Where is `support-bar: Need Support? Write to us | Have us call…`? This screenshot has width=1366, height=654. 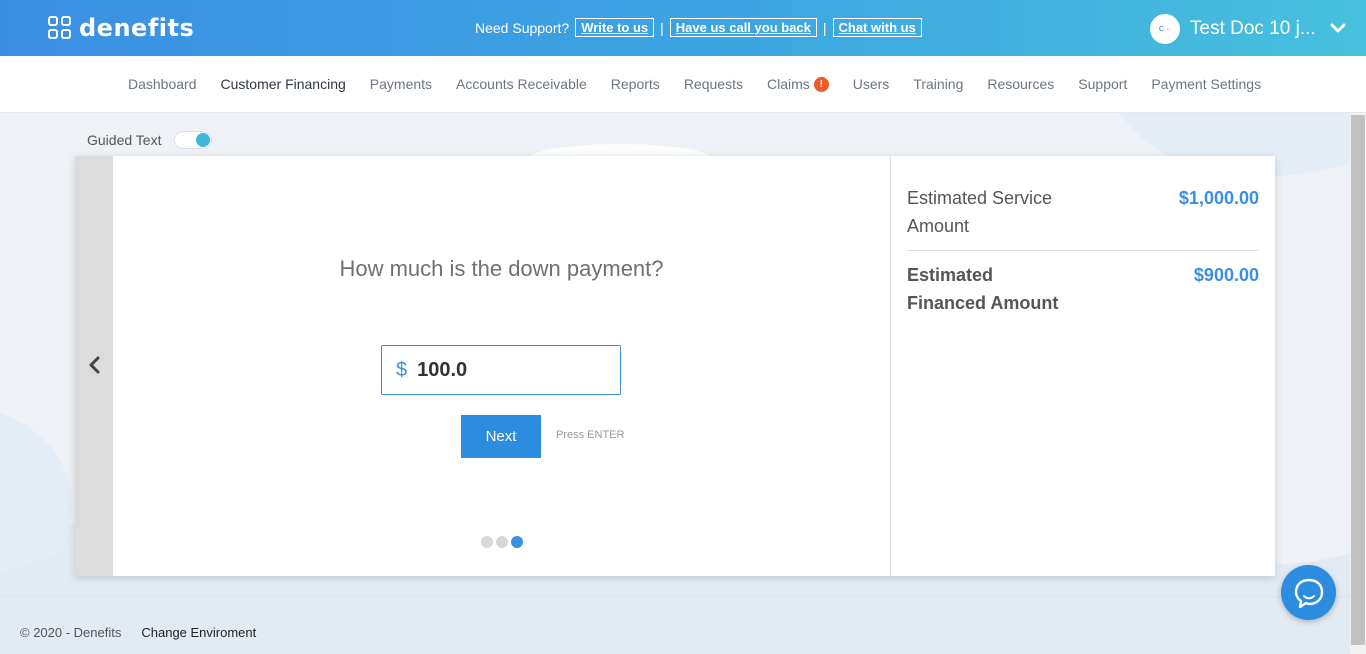 support-bar: Need Support? Write to us | Have us call… is located at coordinates (698, 27).